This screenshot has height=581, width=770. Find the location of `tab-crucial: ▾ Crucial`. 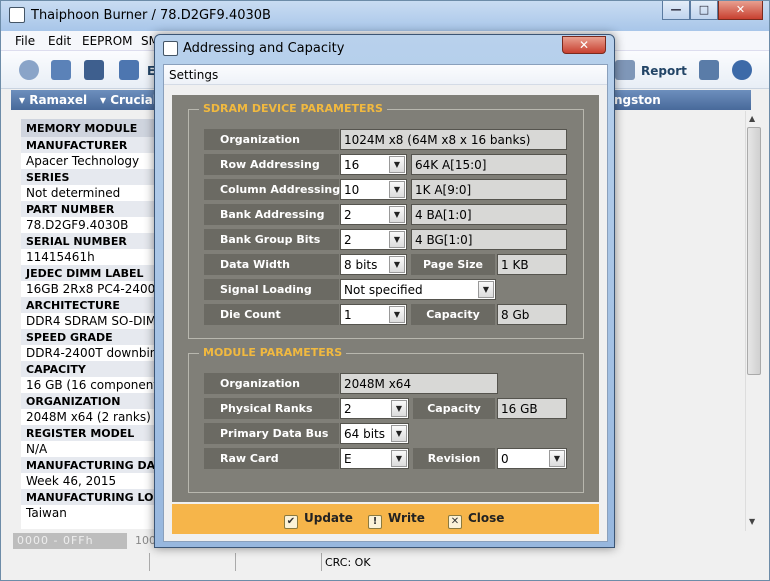

tab-crucial: ▾ Crucial is located at coordinates (128, 100).